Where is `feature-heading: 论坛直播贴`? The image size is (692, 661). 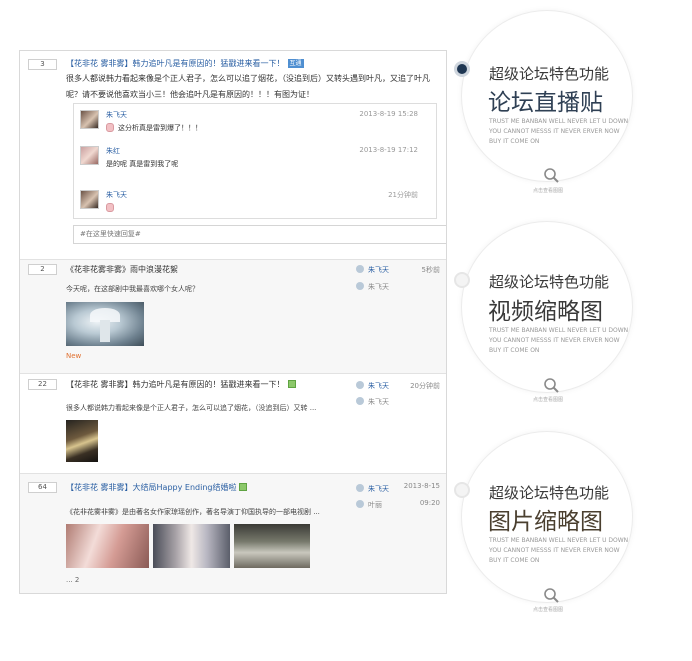
feature-heading: 论坛直播贴 is located at coordinates (545, 103).